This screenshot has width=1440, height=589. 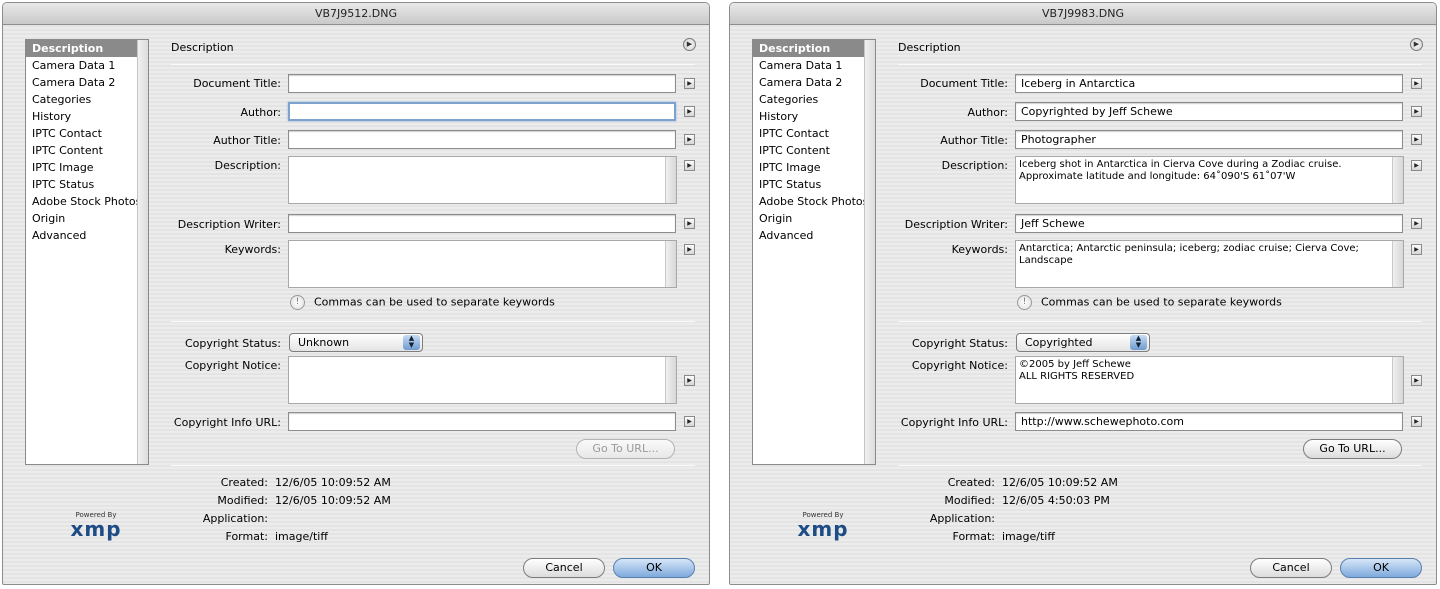 I want to click on keywords-hint-text: Commas can be used to separate keywords, so click(x=1161, y=302).